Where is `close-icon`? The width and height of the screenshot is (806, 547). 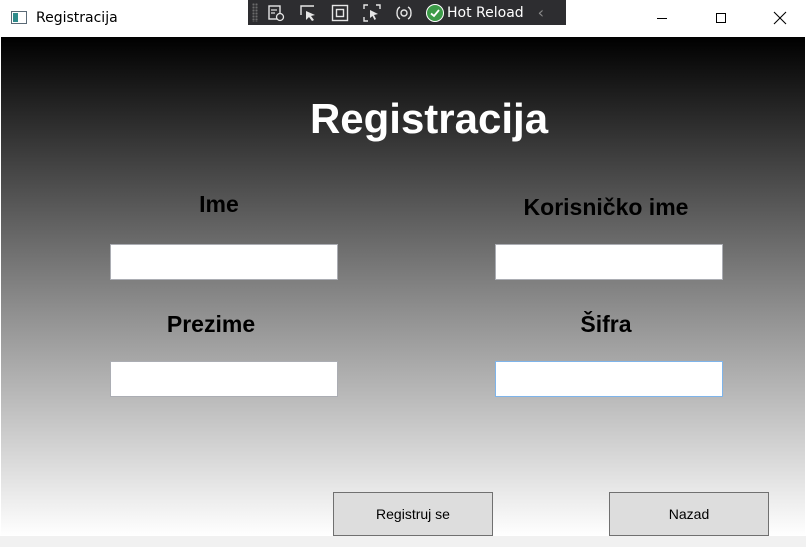 close-icon is located at coordinates (780, 18).